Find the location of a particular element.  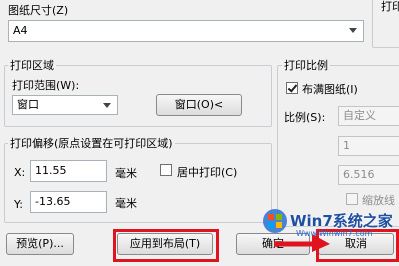

windows-logo-icon is located at coordinates (275, 221).